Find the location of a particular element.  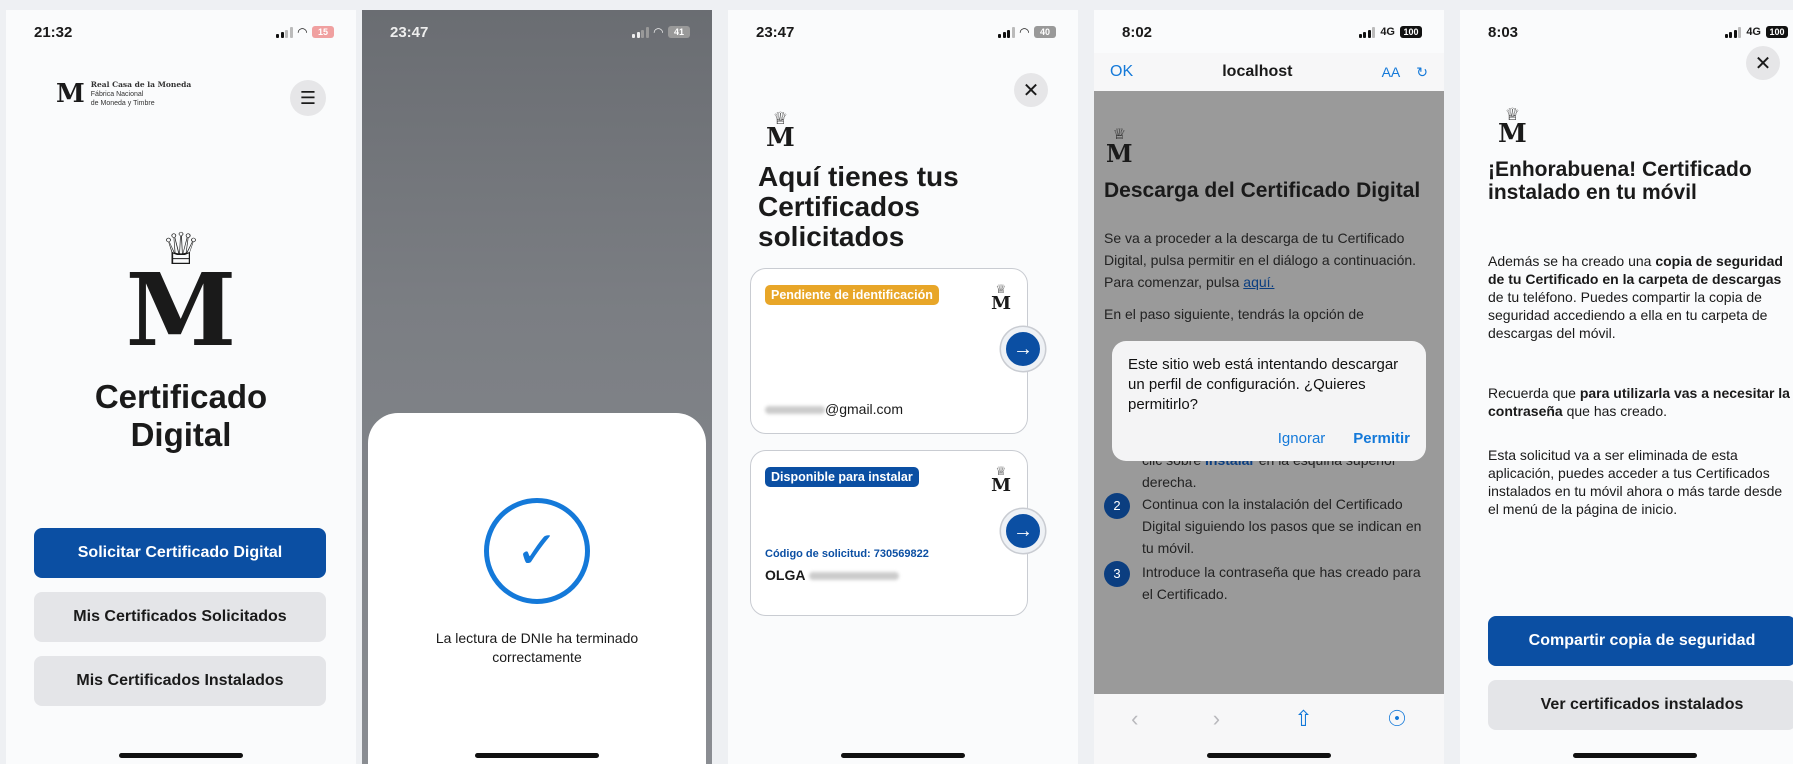

share-icon: ⇧ is located at coordinates (1303, 719).